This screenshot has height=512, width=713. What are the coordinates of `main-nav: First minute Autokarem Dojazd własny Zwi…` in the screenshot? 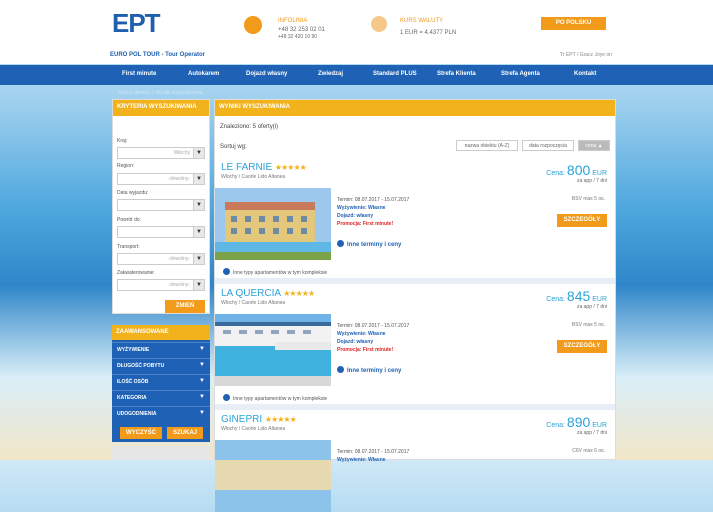 It's located at (356, 75).